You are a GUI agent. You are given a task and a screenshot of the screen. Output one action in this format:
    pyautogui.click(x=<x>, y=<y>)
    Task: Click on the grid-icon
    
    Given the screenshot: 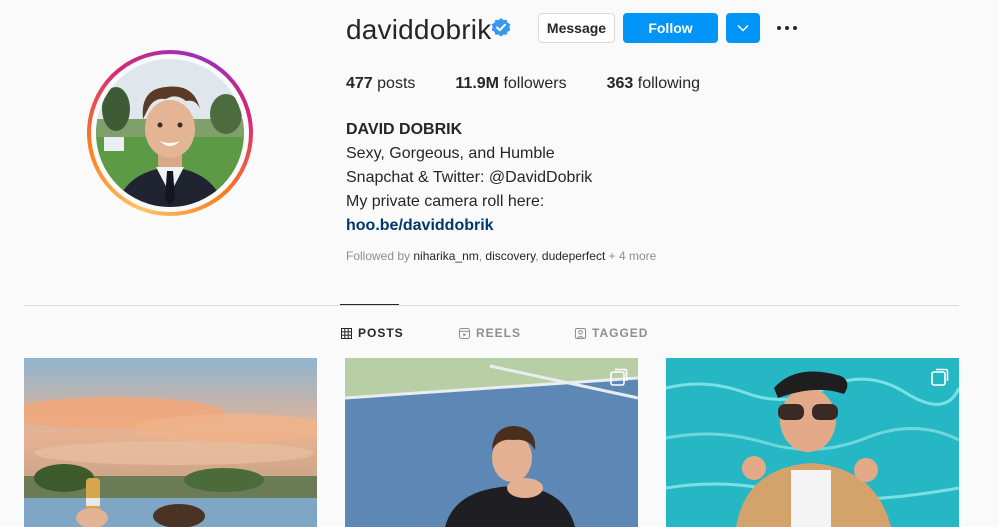 What is the action you would take?
    pyautogui.click(x=346, y=333)
    